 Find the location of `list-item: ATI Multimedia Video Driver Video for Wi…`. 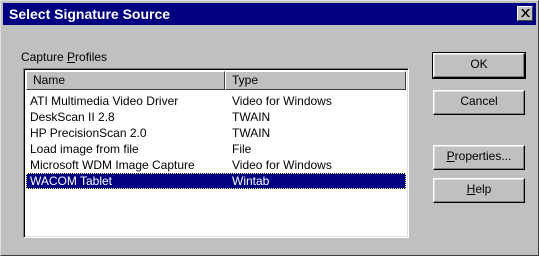

list-item: ATI Multimedia Video Driver Video for Wi… is located at coordinates (216, 101).